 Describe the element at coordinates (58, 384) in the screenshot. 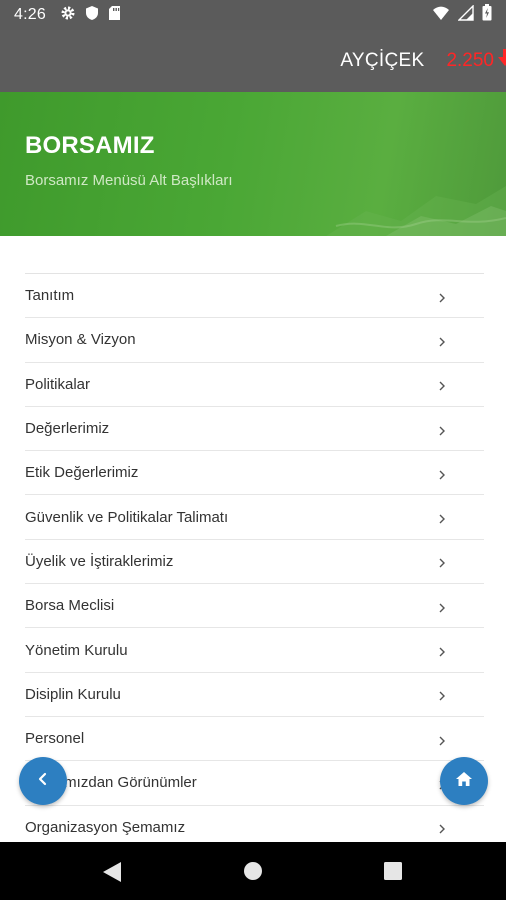

I see `menu-item-label: Politikalar` at that location.